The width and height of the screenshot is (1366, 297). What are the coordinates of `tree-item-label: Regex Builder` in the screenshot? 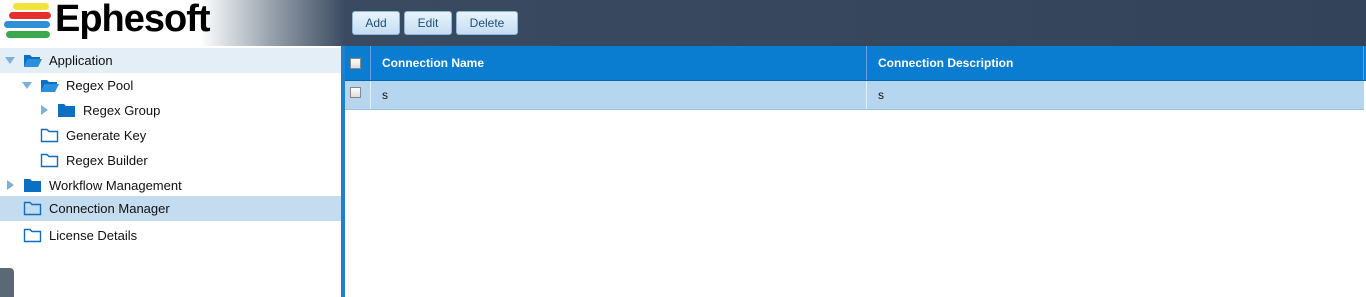 It's located at (107, 160).